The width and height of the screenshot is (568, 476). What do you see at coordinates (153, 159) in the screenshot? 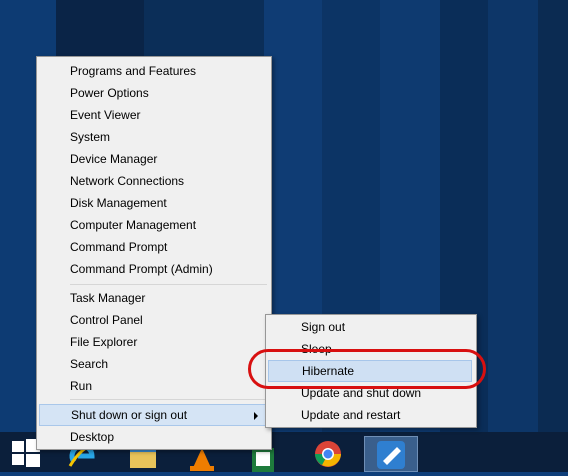
I see `menu-item-device-manager: Device Manager` at bounding box center [153, 159].